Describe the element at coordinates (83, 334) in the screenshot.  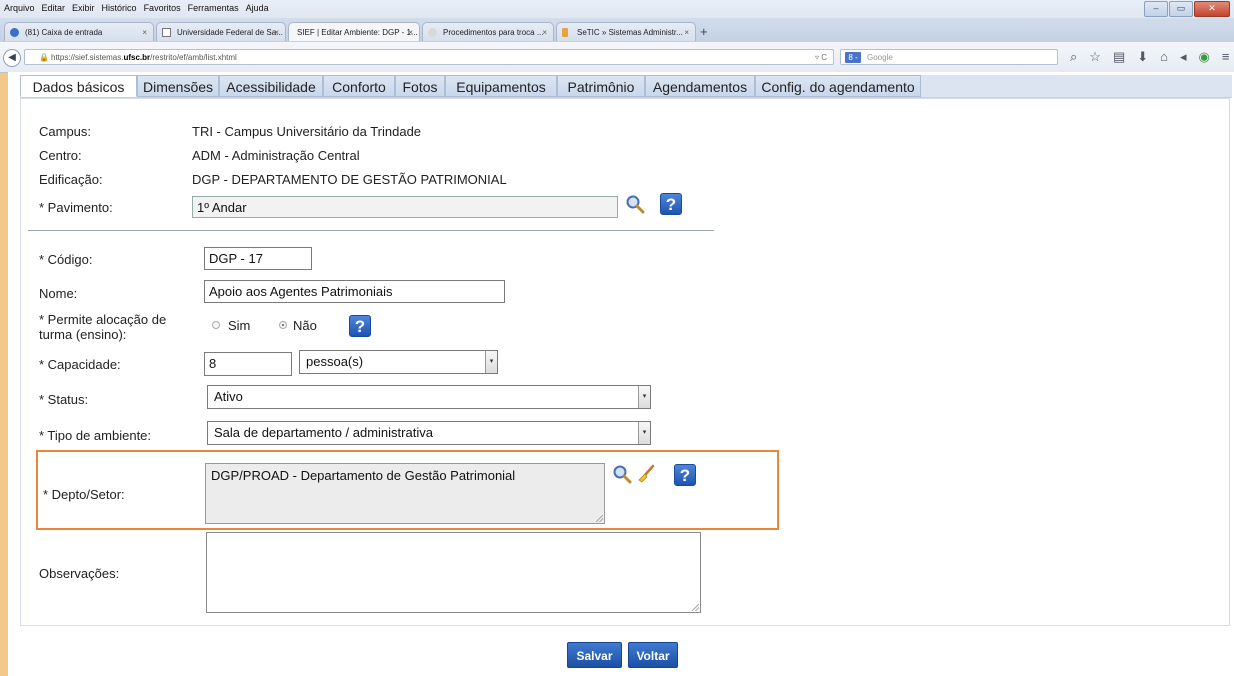
I see `permite-label-line2: turma (ensino):` at that location.